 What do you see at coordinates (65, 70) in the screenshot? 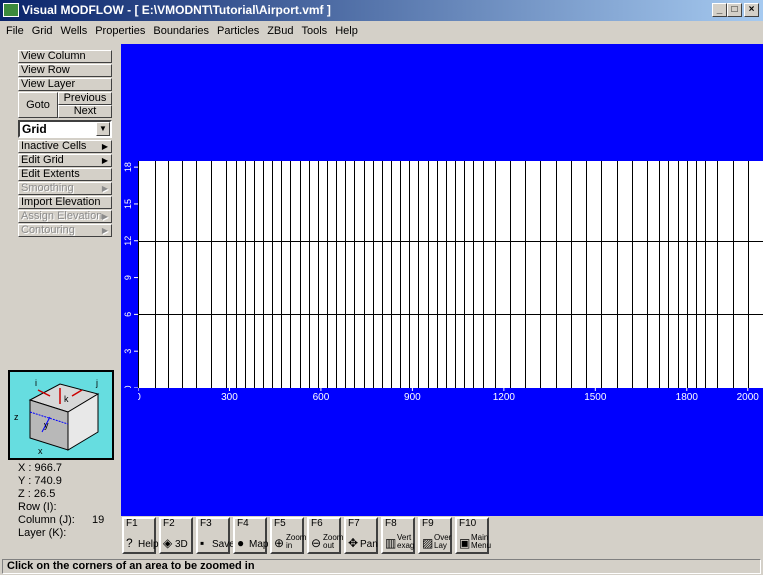
I see `view-row-button: View Row` at bounding box center [65, 70].